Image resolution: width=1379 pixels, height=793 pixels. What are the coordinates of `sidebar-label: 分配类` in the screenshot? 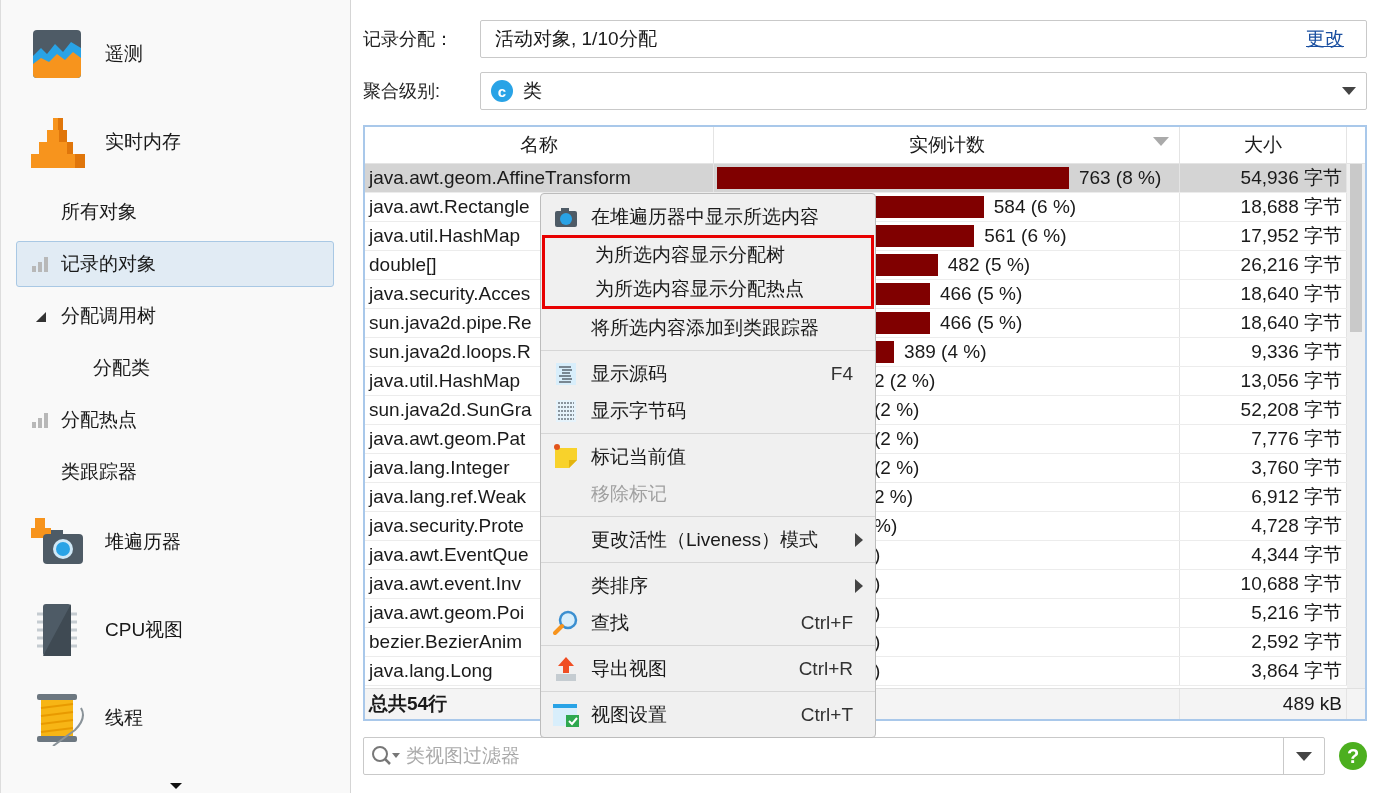 It's located at (121, 368).